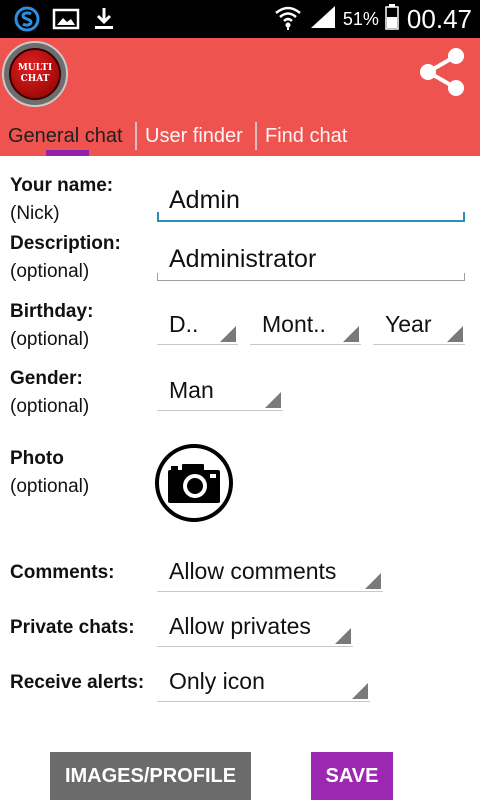 Image resolution: width=480 pixels, height=800 pixels. I want to click on header-divider, so click(240, 157).